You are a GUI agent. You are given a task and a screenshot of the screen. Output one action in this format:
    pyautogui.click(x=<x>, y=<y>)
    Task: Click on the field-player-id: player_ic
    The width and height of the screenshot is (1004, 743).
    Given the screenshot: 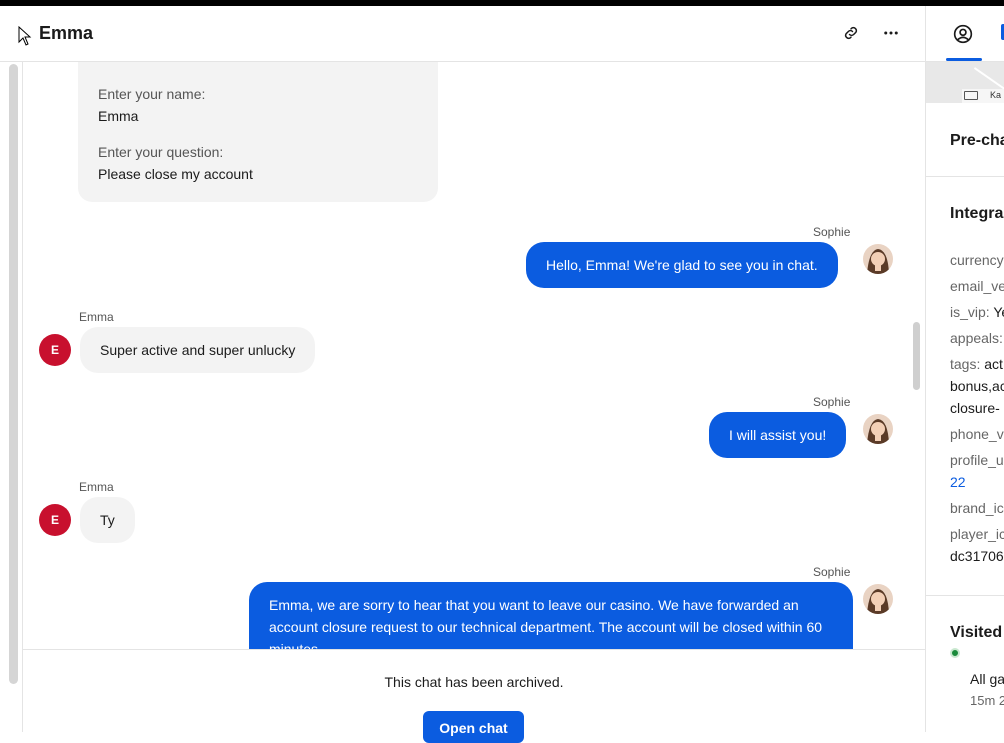 What is the action you would take?
    pyautogui.click(x=977, y=534)
    